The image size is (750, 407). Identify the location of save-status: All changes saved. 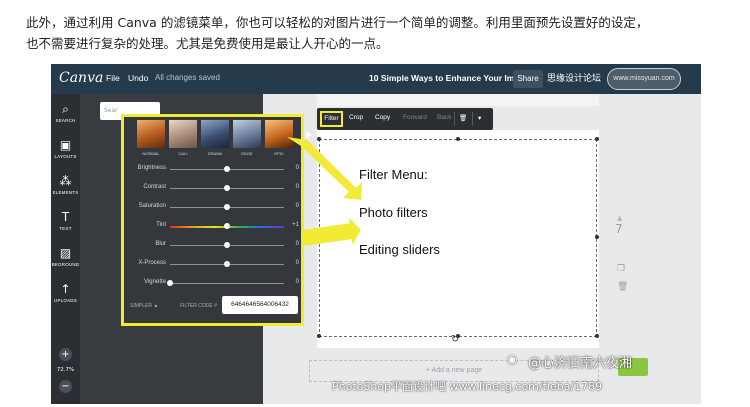
(187, 77).